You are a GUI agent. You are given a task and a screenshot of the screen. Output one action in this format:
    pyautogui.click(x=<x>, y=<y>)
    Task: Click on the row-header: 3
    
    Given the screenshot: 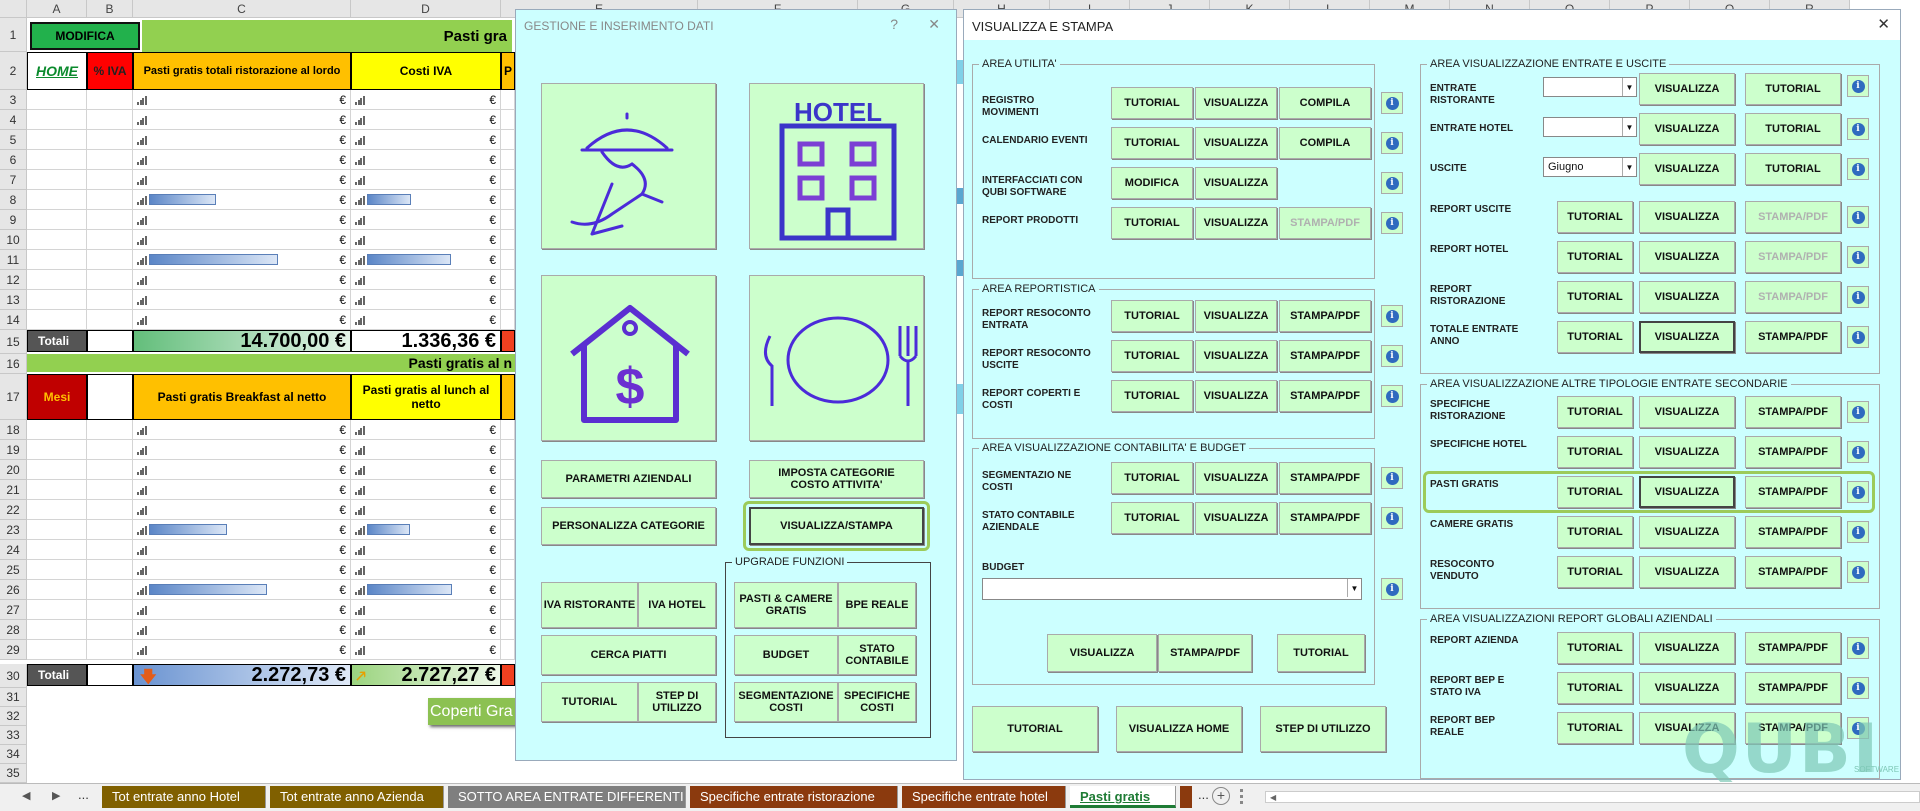 What is the action you would take?
    pyautogui.click(x=13, y=100)
    